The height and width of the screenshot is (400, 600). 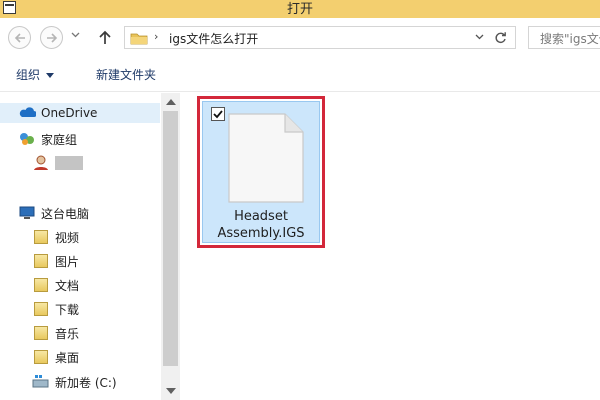 I want to click on back-button, so click(x=19, y=37).